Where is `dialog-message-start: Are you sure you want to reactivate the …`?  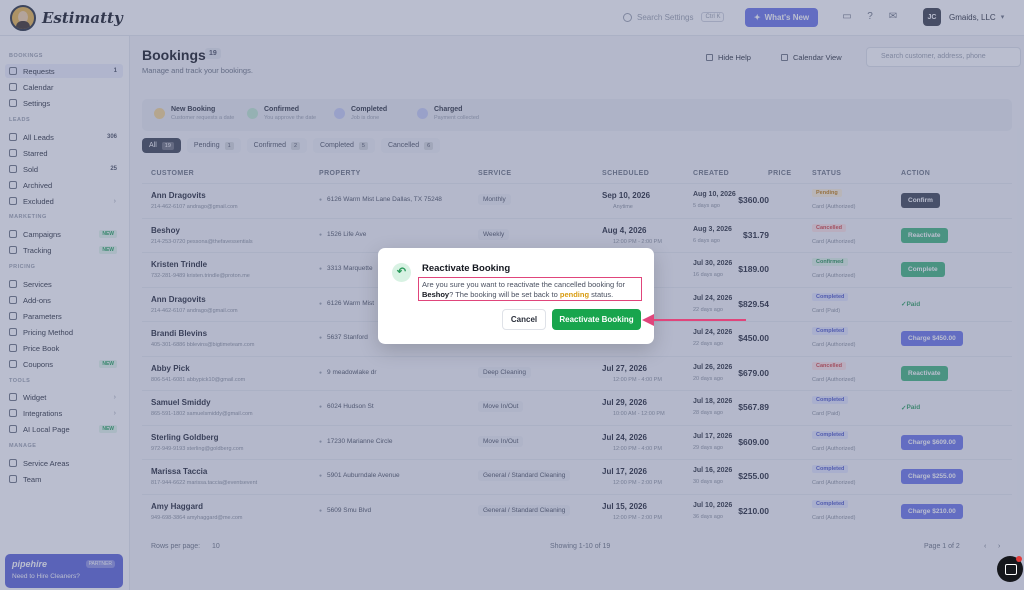 dialog-message-start: Are you sure you want to reactivate the … is located at coordinates (524, 284).